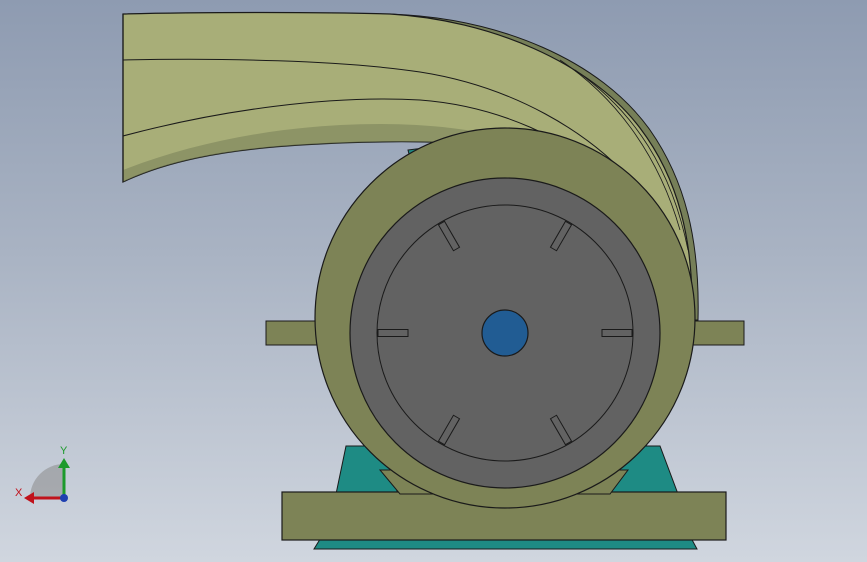 The image size is (867, 562). What do you see at coordinates (64, 498) in the screenshot?
I see `z-axis-dot-icon` at bounding box center [64, 498].